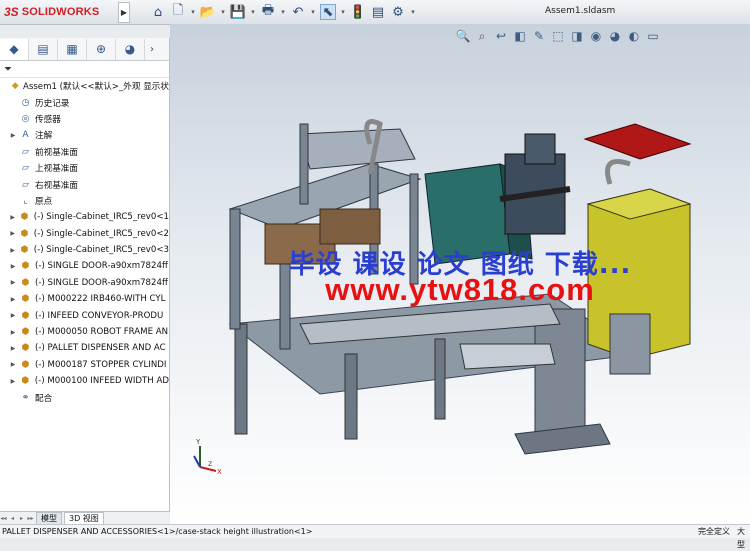 The height and width of the screenshot is (551, 750). Describe the element at coordinates (101, 49) in the screenshot. I see `dimxpert-manager-icon: ⊕` at that location.